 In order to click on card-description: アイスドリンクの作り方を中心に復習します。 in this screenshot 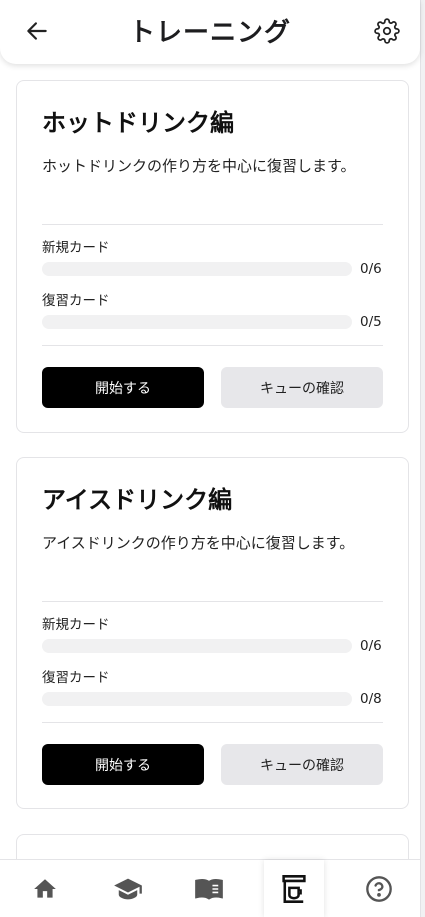, I will do `click(198, 543)`.